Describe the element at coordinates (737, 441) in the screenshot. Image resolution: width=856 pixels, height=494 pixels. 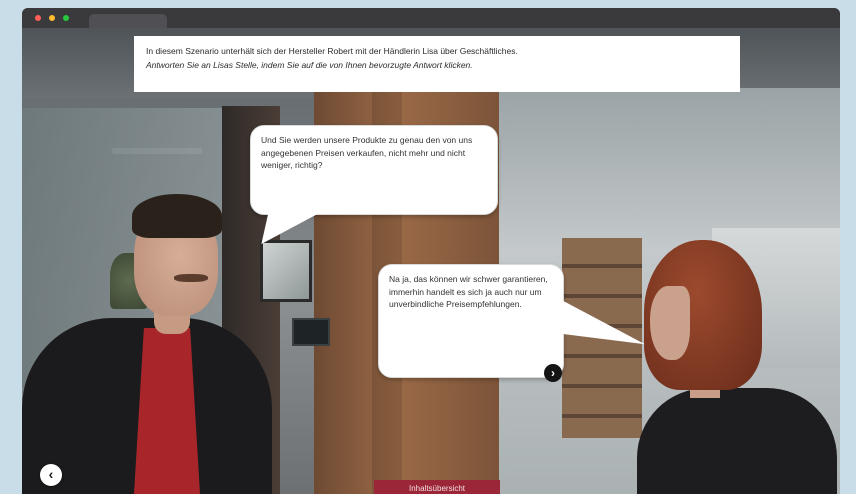
I see `lisa-jacket` at that location.